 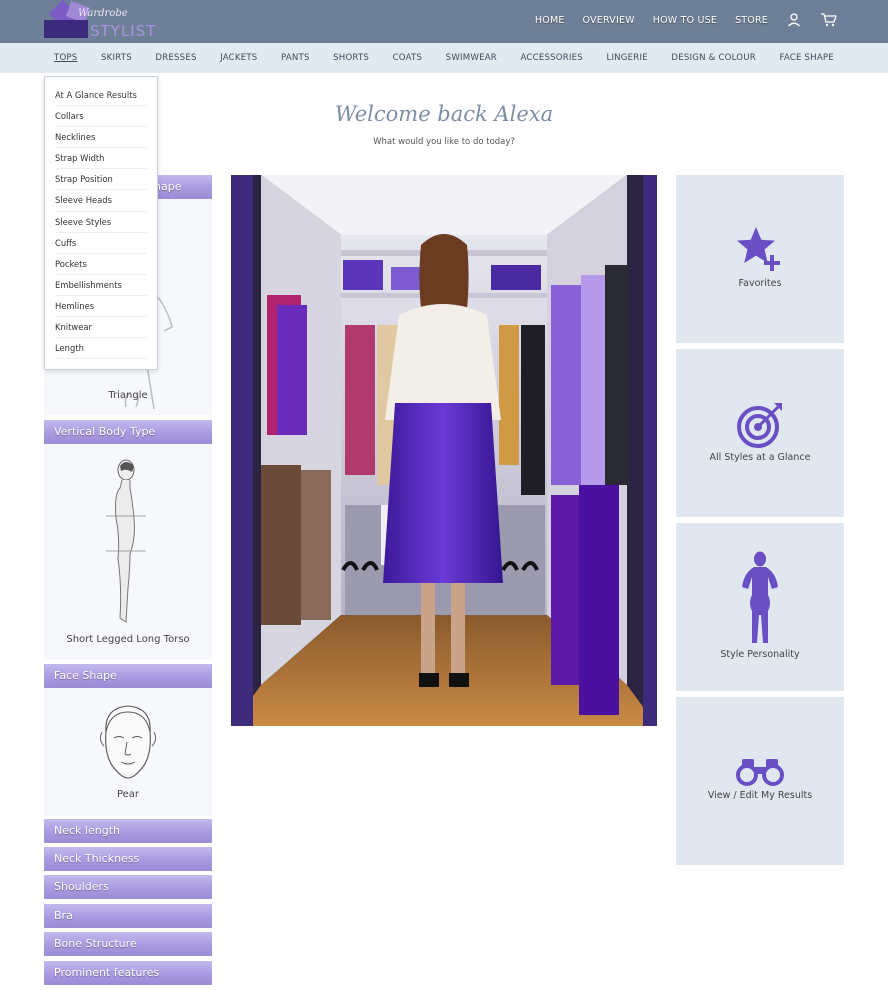 What do you see at coordinates (128, 432) in the screenshot?
I see `vertical-body-heading: Vertical Body Type` at bounding box center [128, 432].